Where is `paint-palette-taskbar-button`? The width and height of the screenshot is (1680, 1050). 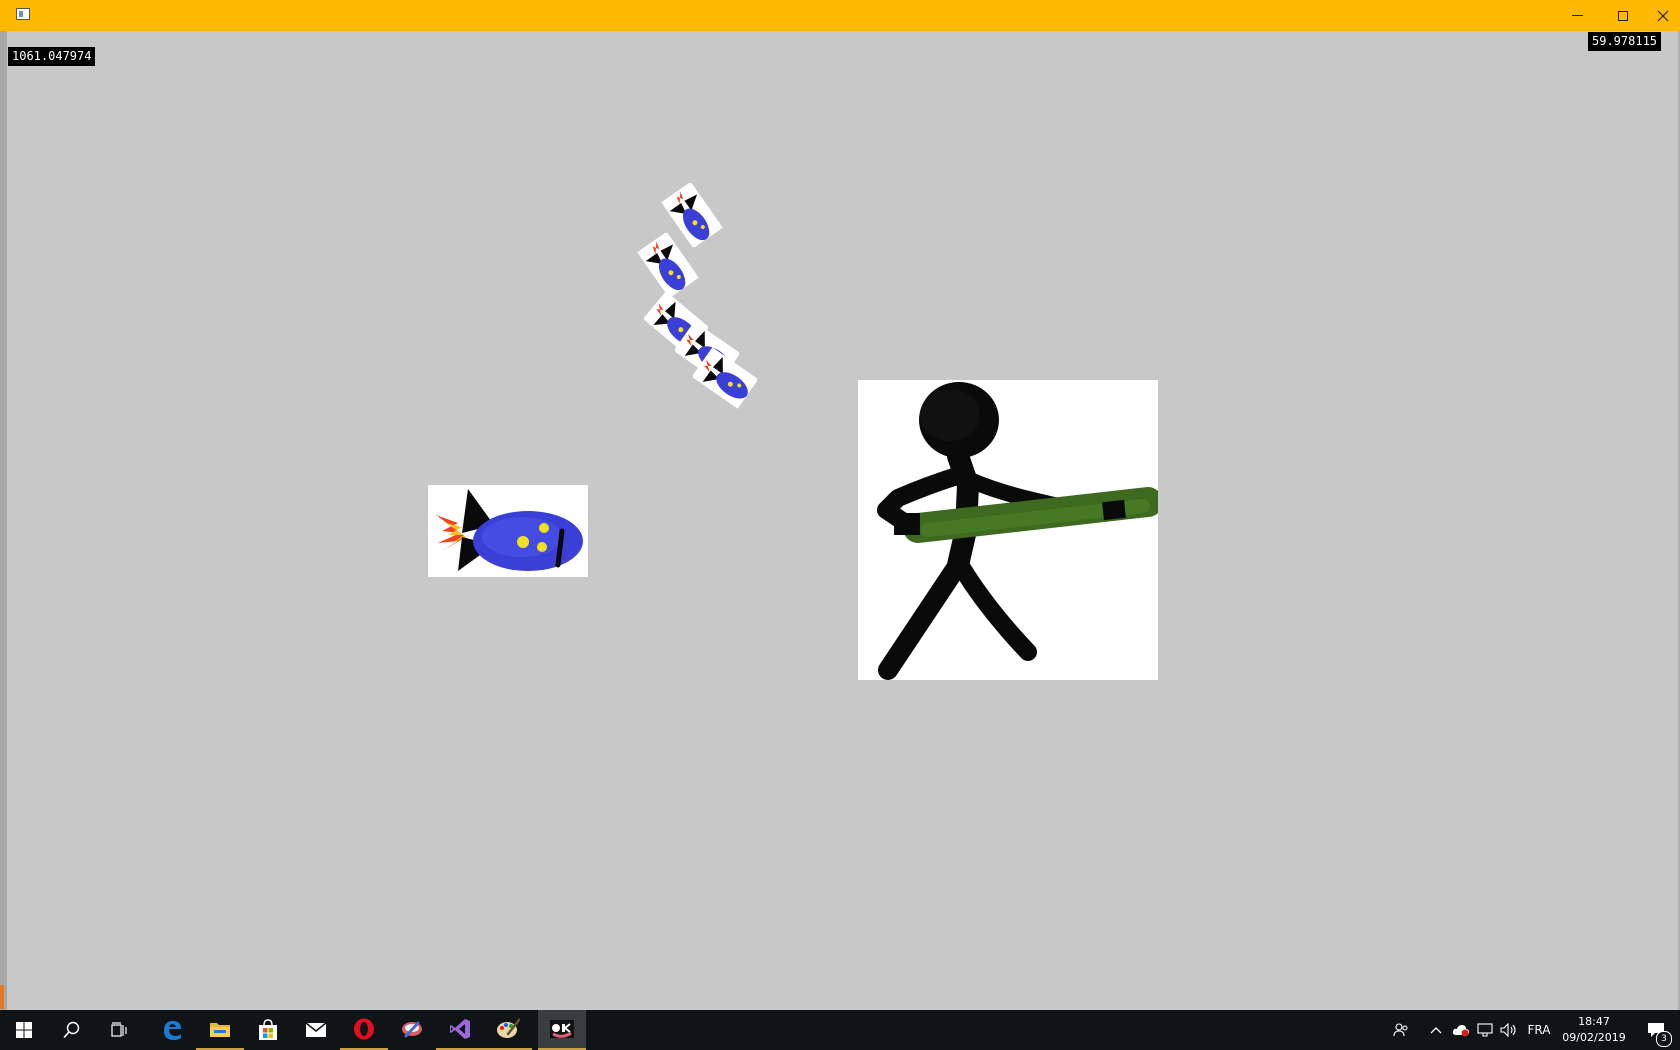
paint-palette-taskbar-button is located at coordinates (508, 1030).